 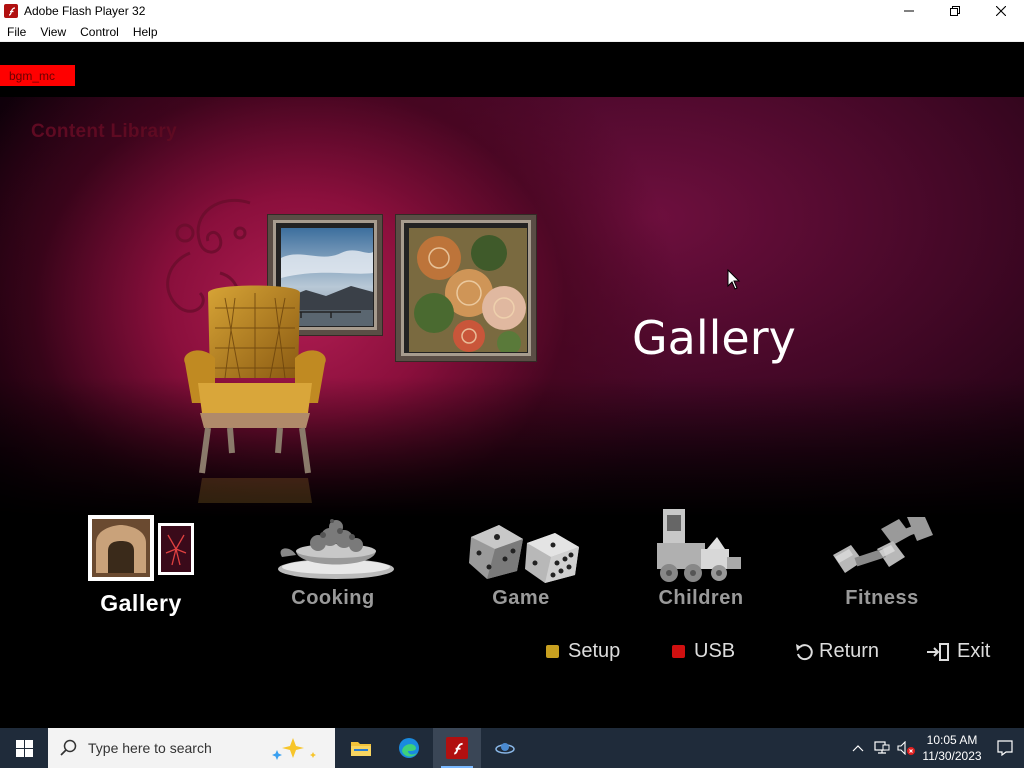 What do you see at coordinates (678, 651) in the screenshot?
I see `red-key-icon` at bounding box center [678, 651].